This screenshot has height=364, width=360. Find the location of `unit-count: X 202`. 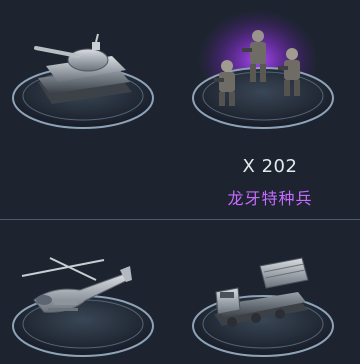

unit-count: X 202 is located at coordinates (270, 166).